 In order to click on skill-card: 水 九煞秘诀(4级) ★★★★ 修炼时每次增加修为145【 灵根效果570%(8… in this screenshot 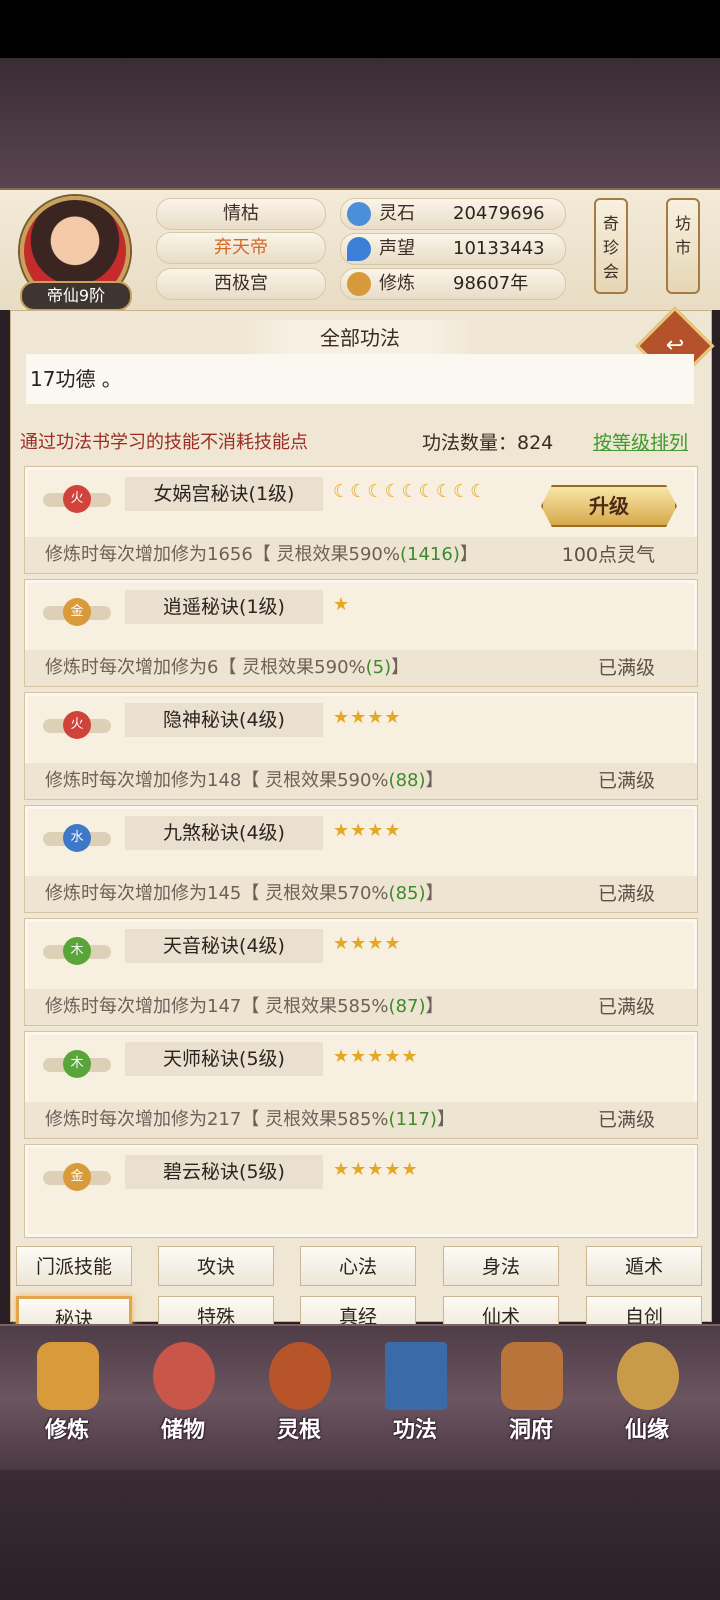, I will do `click(361, 859)`.